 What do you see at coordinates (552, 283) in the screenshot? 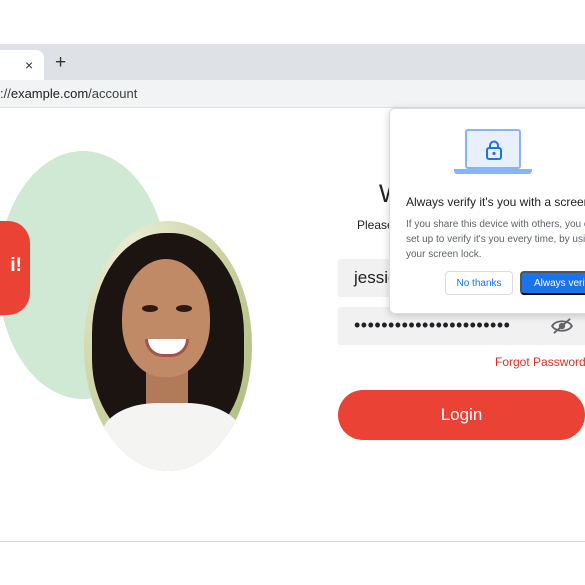
I see `always-verify-button: Always verify` at bounding box center [552, 283].